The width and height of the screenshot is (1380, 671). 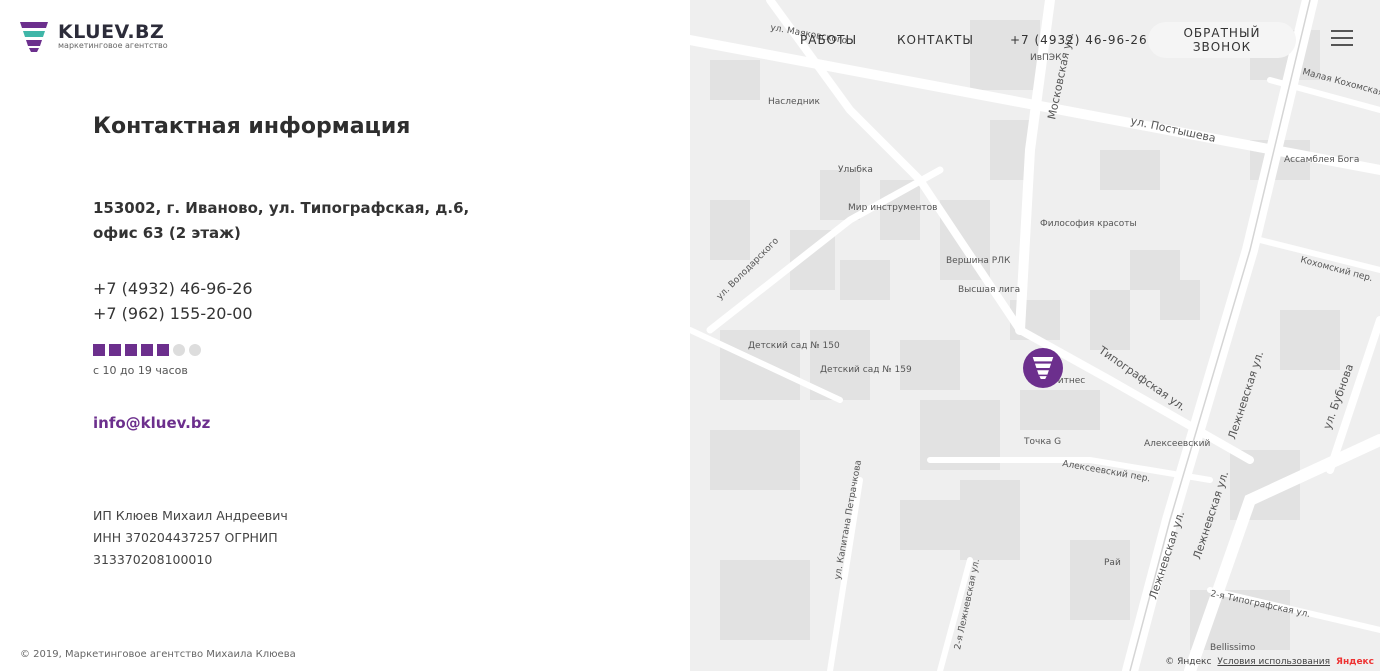 What do you see at coordinates (1079, 40) in the screenshot?
I see `nav-phone: +7 (4932) 46-96-26` at bounding box center [1079, 40].